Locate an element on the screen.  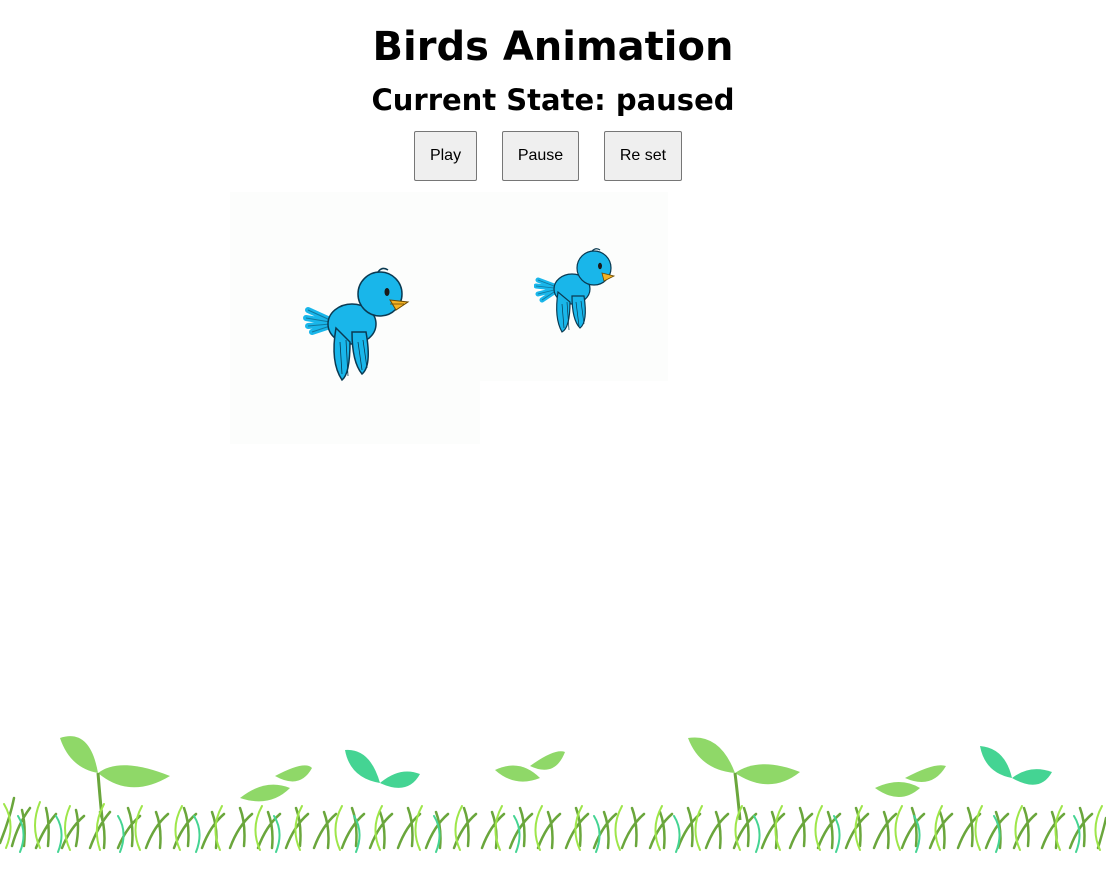
reset-button: Re set is located at coordinates (643, 156).